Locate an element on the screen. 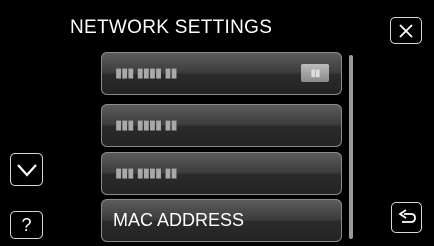  list-item-mac-address: MAC ADDRESS is located at coordinates (221, 220).